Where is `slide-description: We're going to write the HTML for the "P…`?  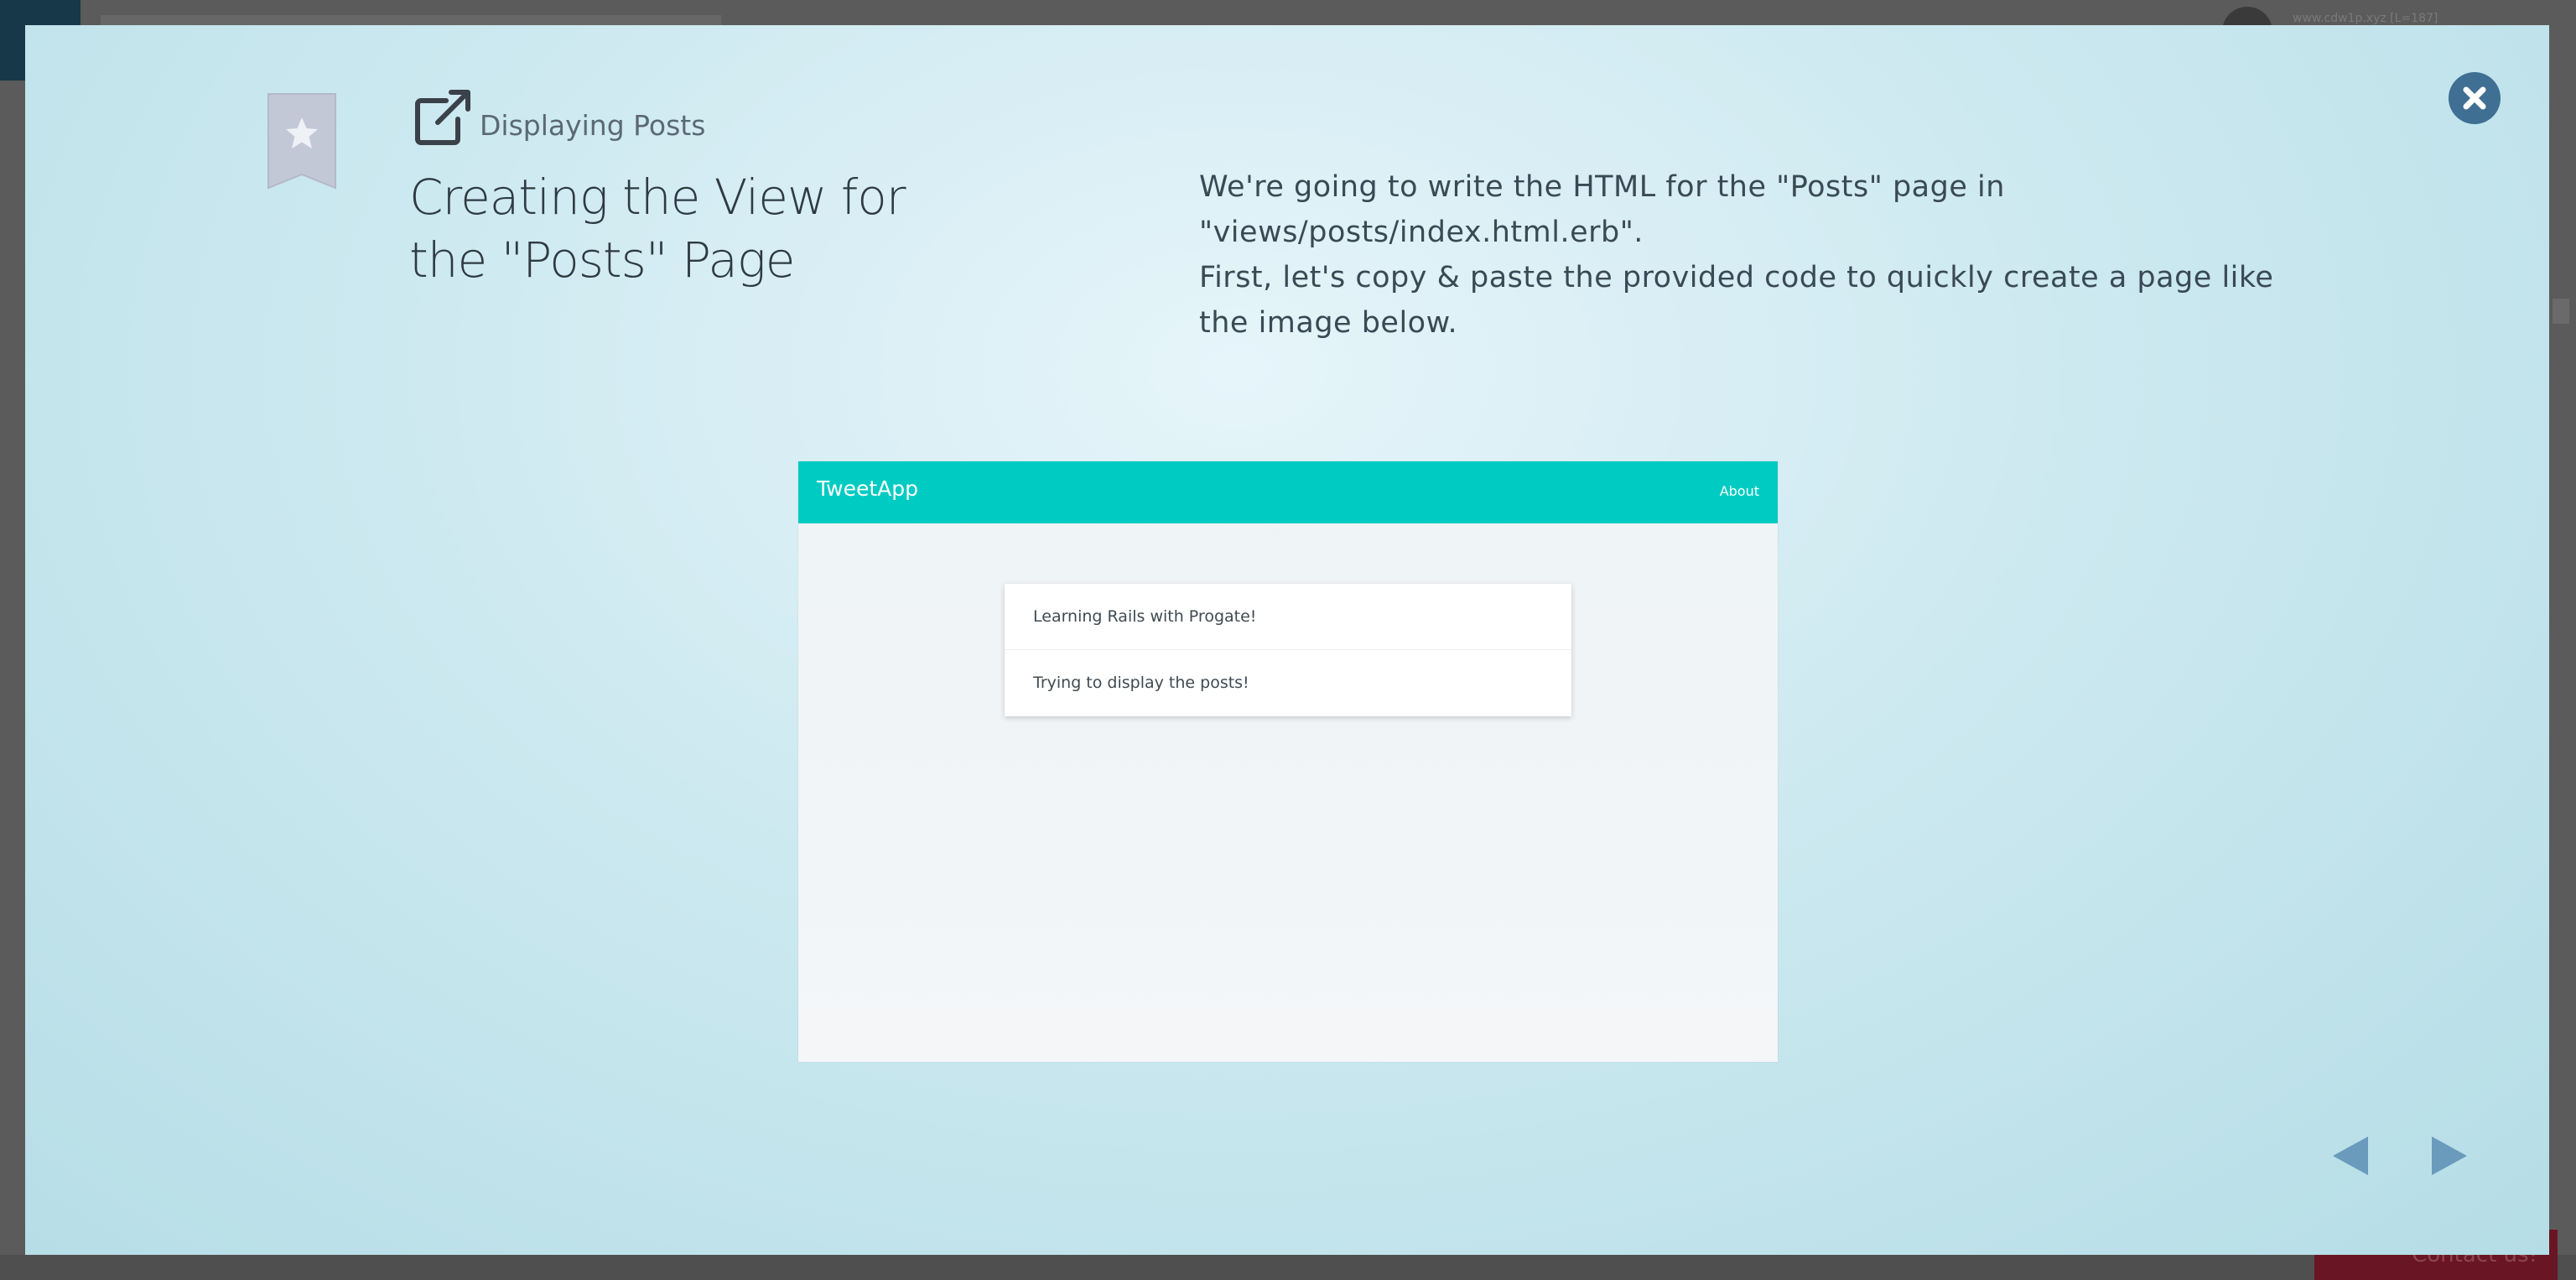 slide-description: We're going to write the HTML for the "P… is located at coordinates (1744, 255).